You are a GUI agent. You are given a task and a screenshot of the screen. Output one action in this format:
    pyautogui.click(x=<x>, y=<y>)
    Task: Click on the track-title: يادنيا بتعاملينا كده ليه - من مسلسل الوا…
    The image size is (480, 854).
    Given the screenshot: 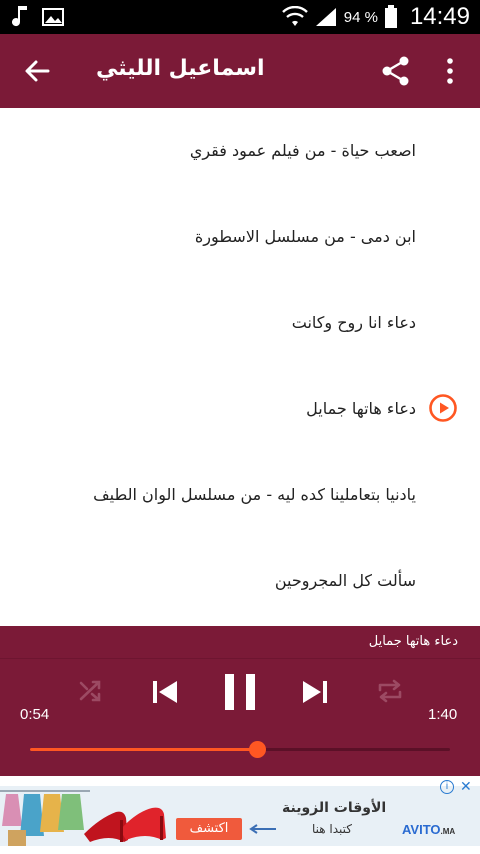 What is the action you would take?
    pyautogui.click(x=254, y=494)
    